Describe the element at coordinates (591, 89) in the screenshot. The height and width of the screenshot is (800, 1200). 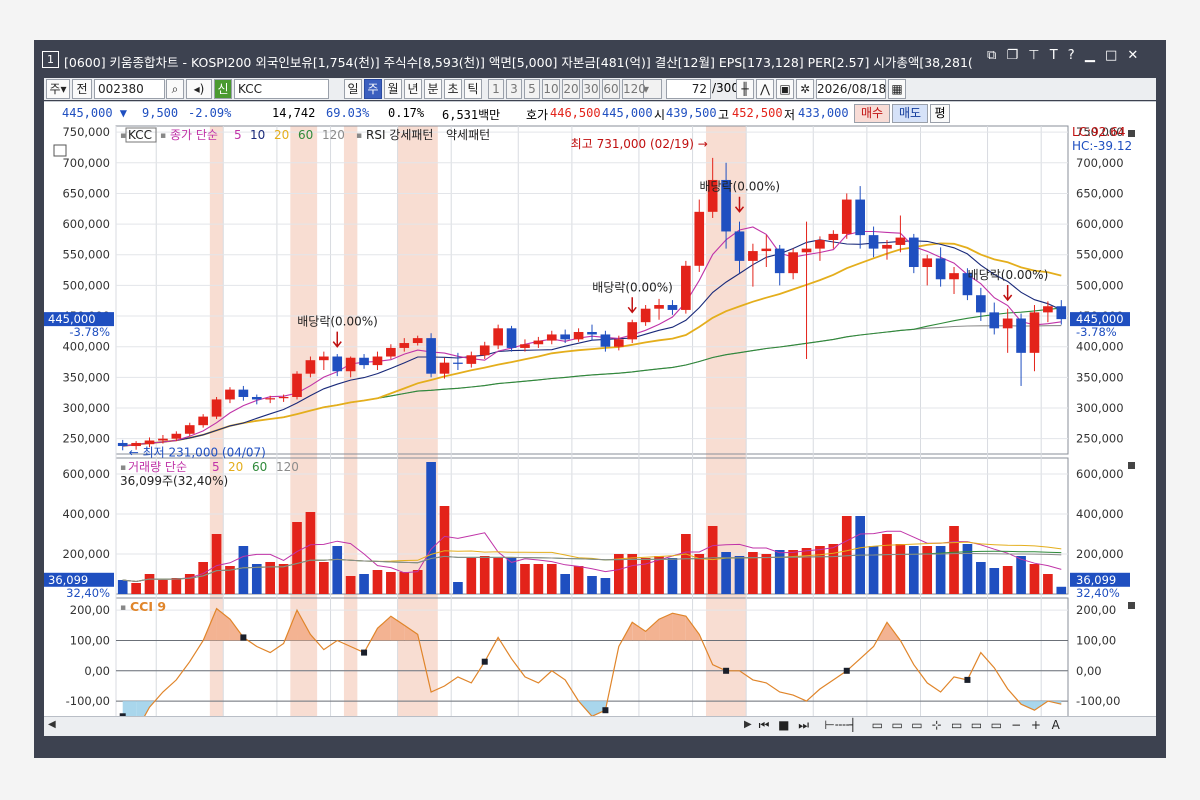
I see `minute-button: 30` at that location.